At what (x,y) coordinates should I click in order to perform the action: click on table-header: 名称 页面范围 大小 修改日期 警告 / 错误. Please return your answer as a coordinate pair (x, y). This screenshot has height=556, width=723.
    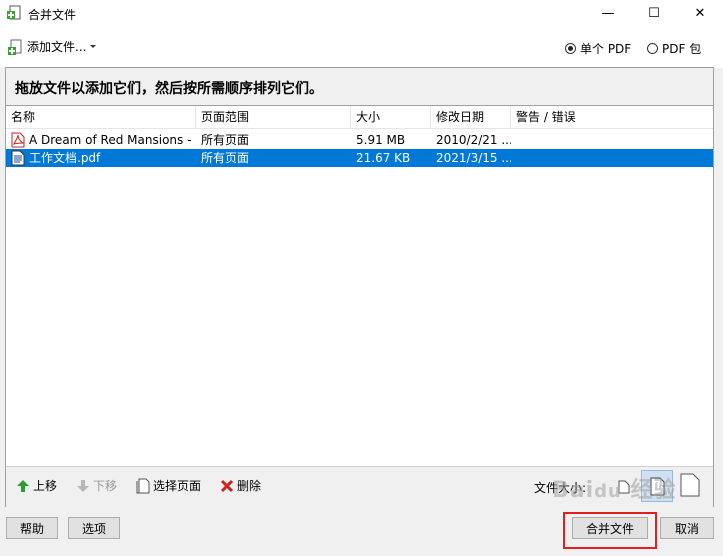
    Looking at the image, I should click on (359, 117).